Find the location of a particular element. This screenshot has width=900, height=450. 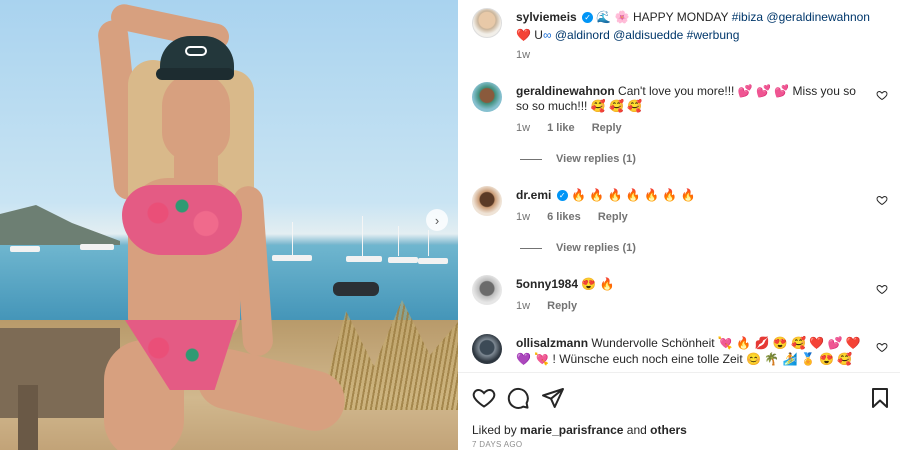

comment-text: dr.emi ✓ 🔥 🔥 🔥 🔥 🔥 🔥 🔥 is located at coordinates (606, 195).